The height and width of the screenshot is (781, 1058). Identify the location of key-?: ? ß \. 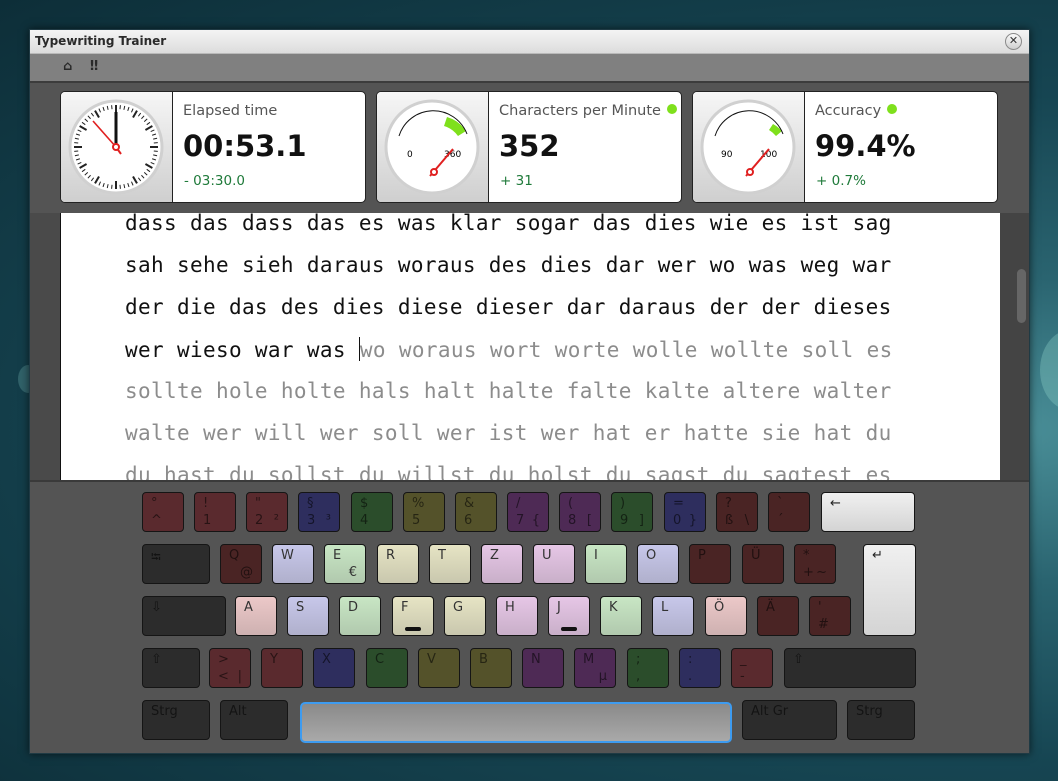
(737, 512).